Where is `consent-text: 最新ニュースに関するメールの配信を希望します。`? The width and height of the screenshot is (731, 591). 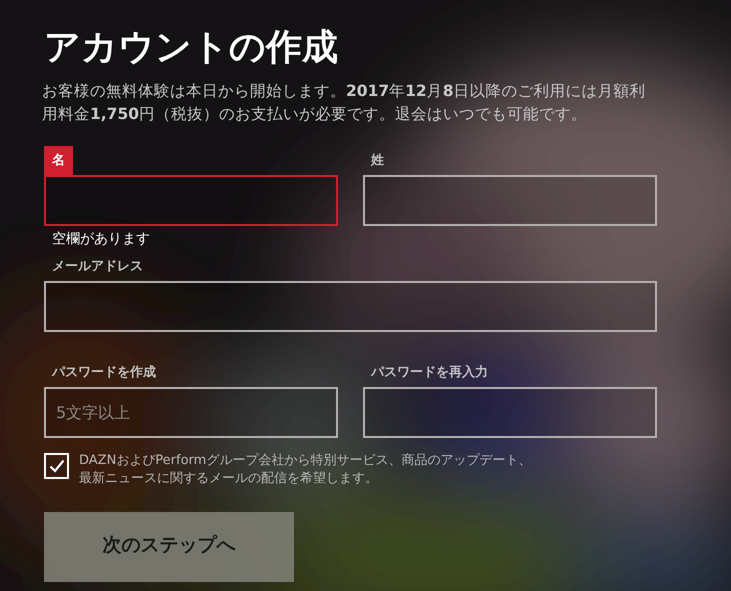
consent-text: 最新ニュースに関するメールの配信を希望します。 is located at coordinates (228, 479).